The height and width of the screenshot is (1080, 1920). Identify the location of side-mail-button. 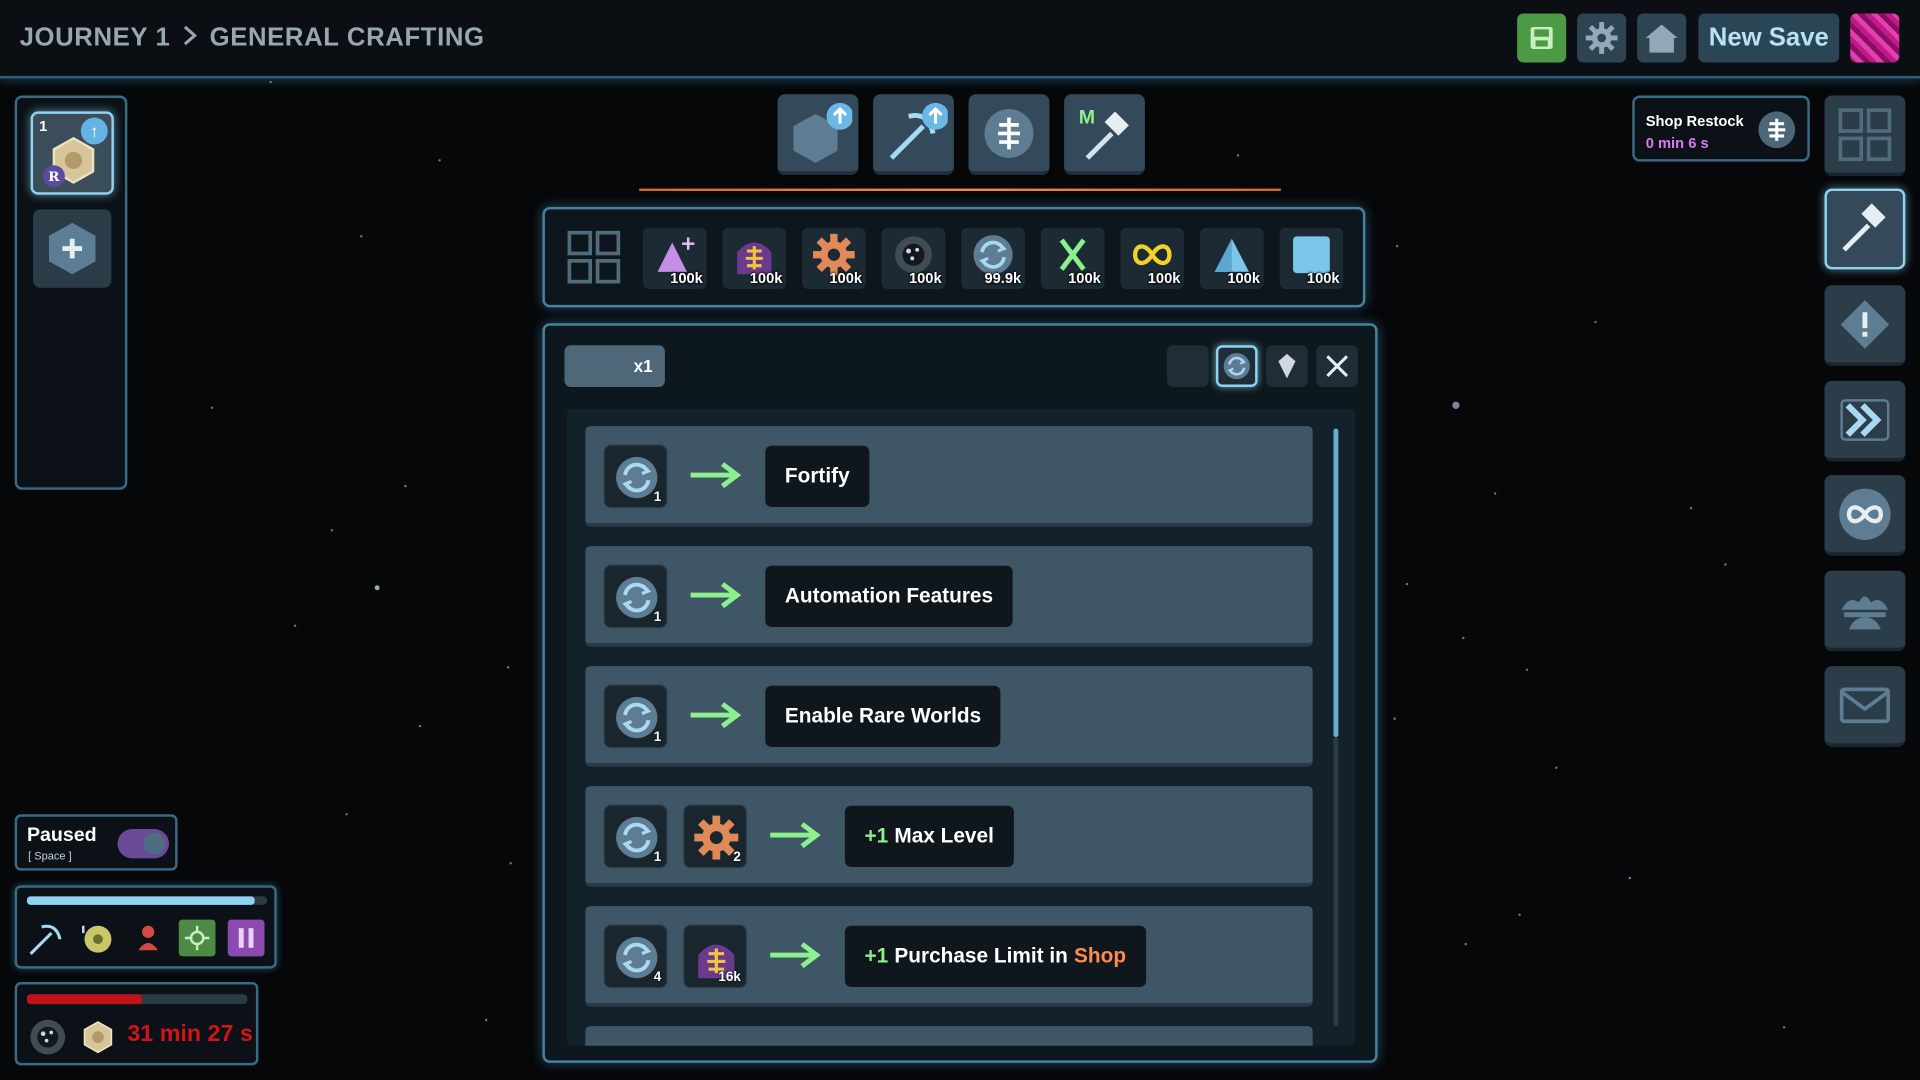
(1865, 706).